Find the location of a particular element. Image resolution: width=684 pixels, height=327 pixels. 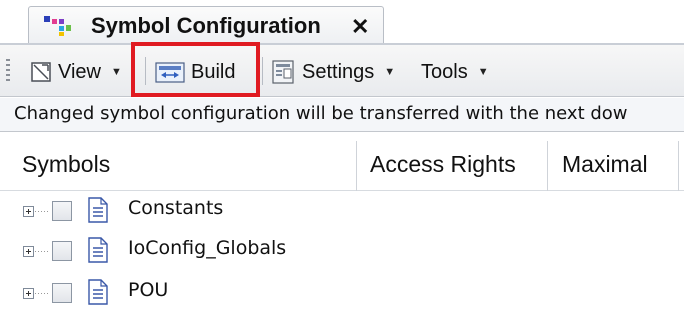

settings-button: Settings ▼ is located at coordinates (332, 72).